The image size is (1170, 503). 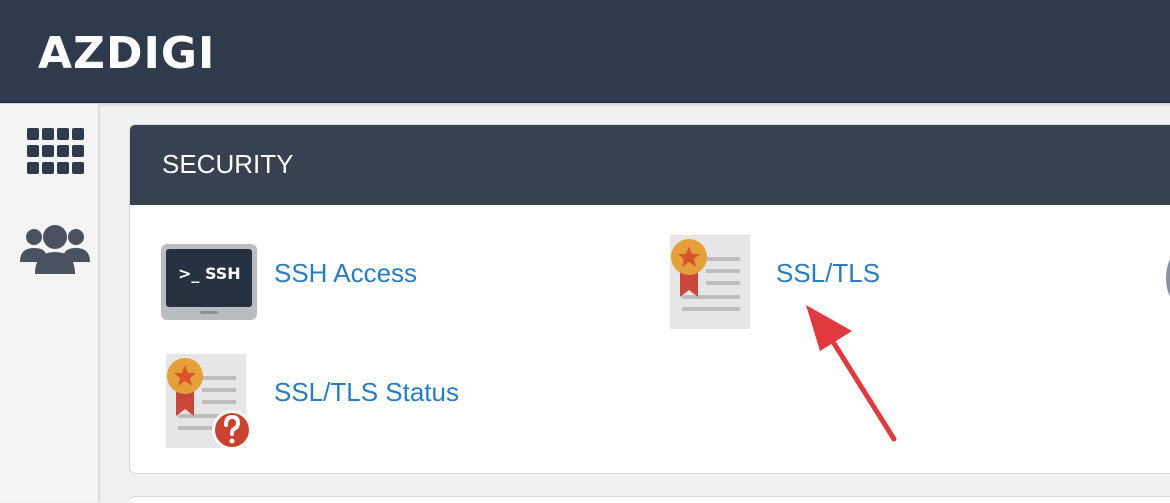 I want to click on ssh-access-item: >_ SSH SSH Access, so click(x=295, y=283).